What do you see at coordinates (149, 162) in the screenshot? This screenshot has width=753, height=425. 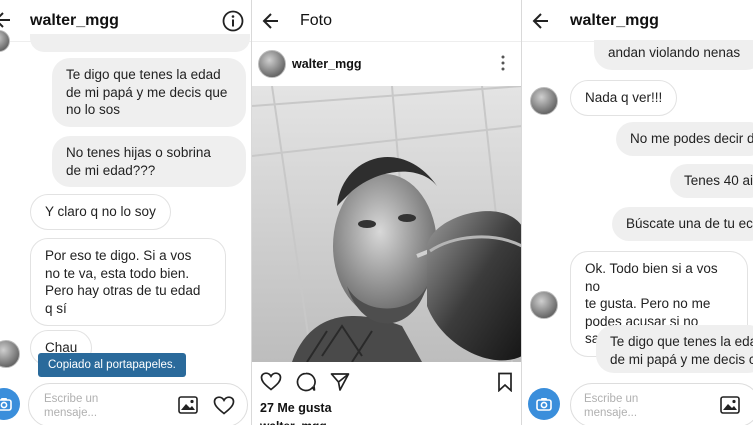 I see `message-bubble: No tenes hijas o sobrina de mi edad???` at bounding box center [149, 162].